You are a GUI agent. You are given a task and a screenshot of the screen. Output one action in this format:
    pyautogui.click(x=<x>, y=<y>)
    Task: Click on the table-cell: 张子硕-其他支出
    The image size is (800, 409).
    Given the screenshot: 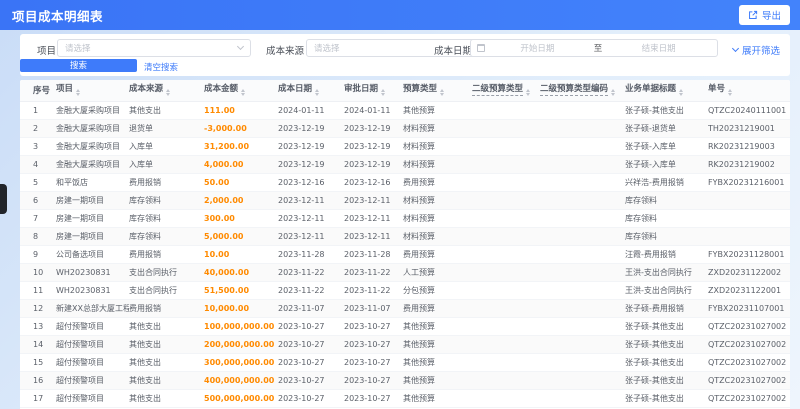 What is the action you would take?
    pyautogui.click(x=666, y=398)
    